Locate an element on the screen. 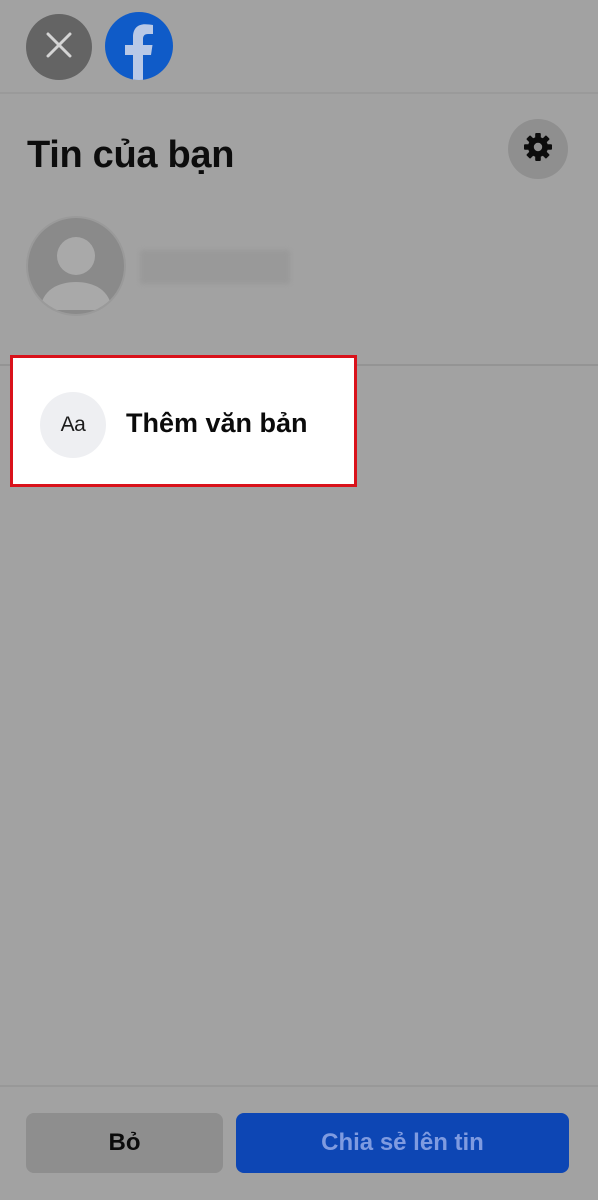  settings-button is located at coordinates (538, 149).